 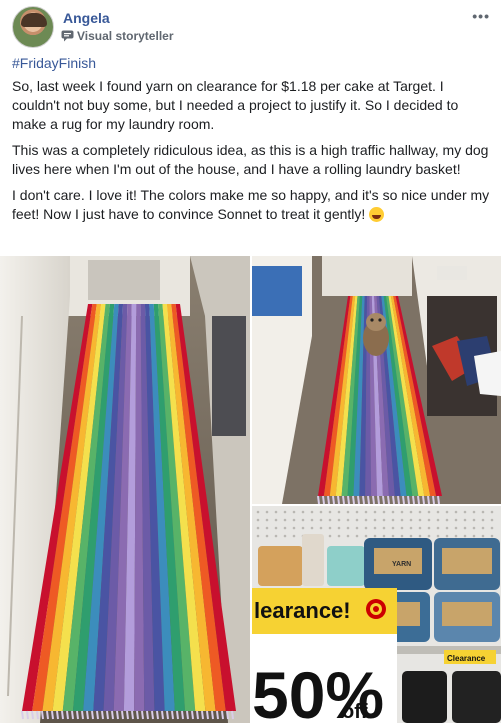 What do you see at coordinates (67, 36) in the screenshot?
I see `speech-bubble-icon` at bounding box center [67, 36].